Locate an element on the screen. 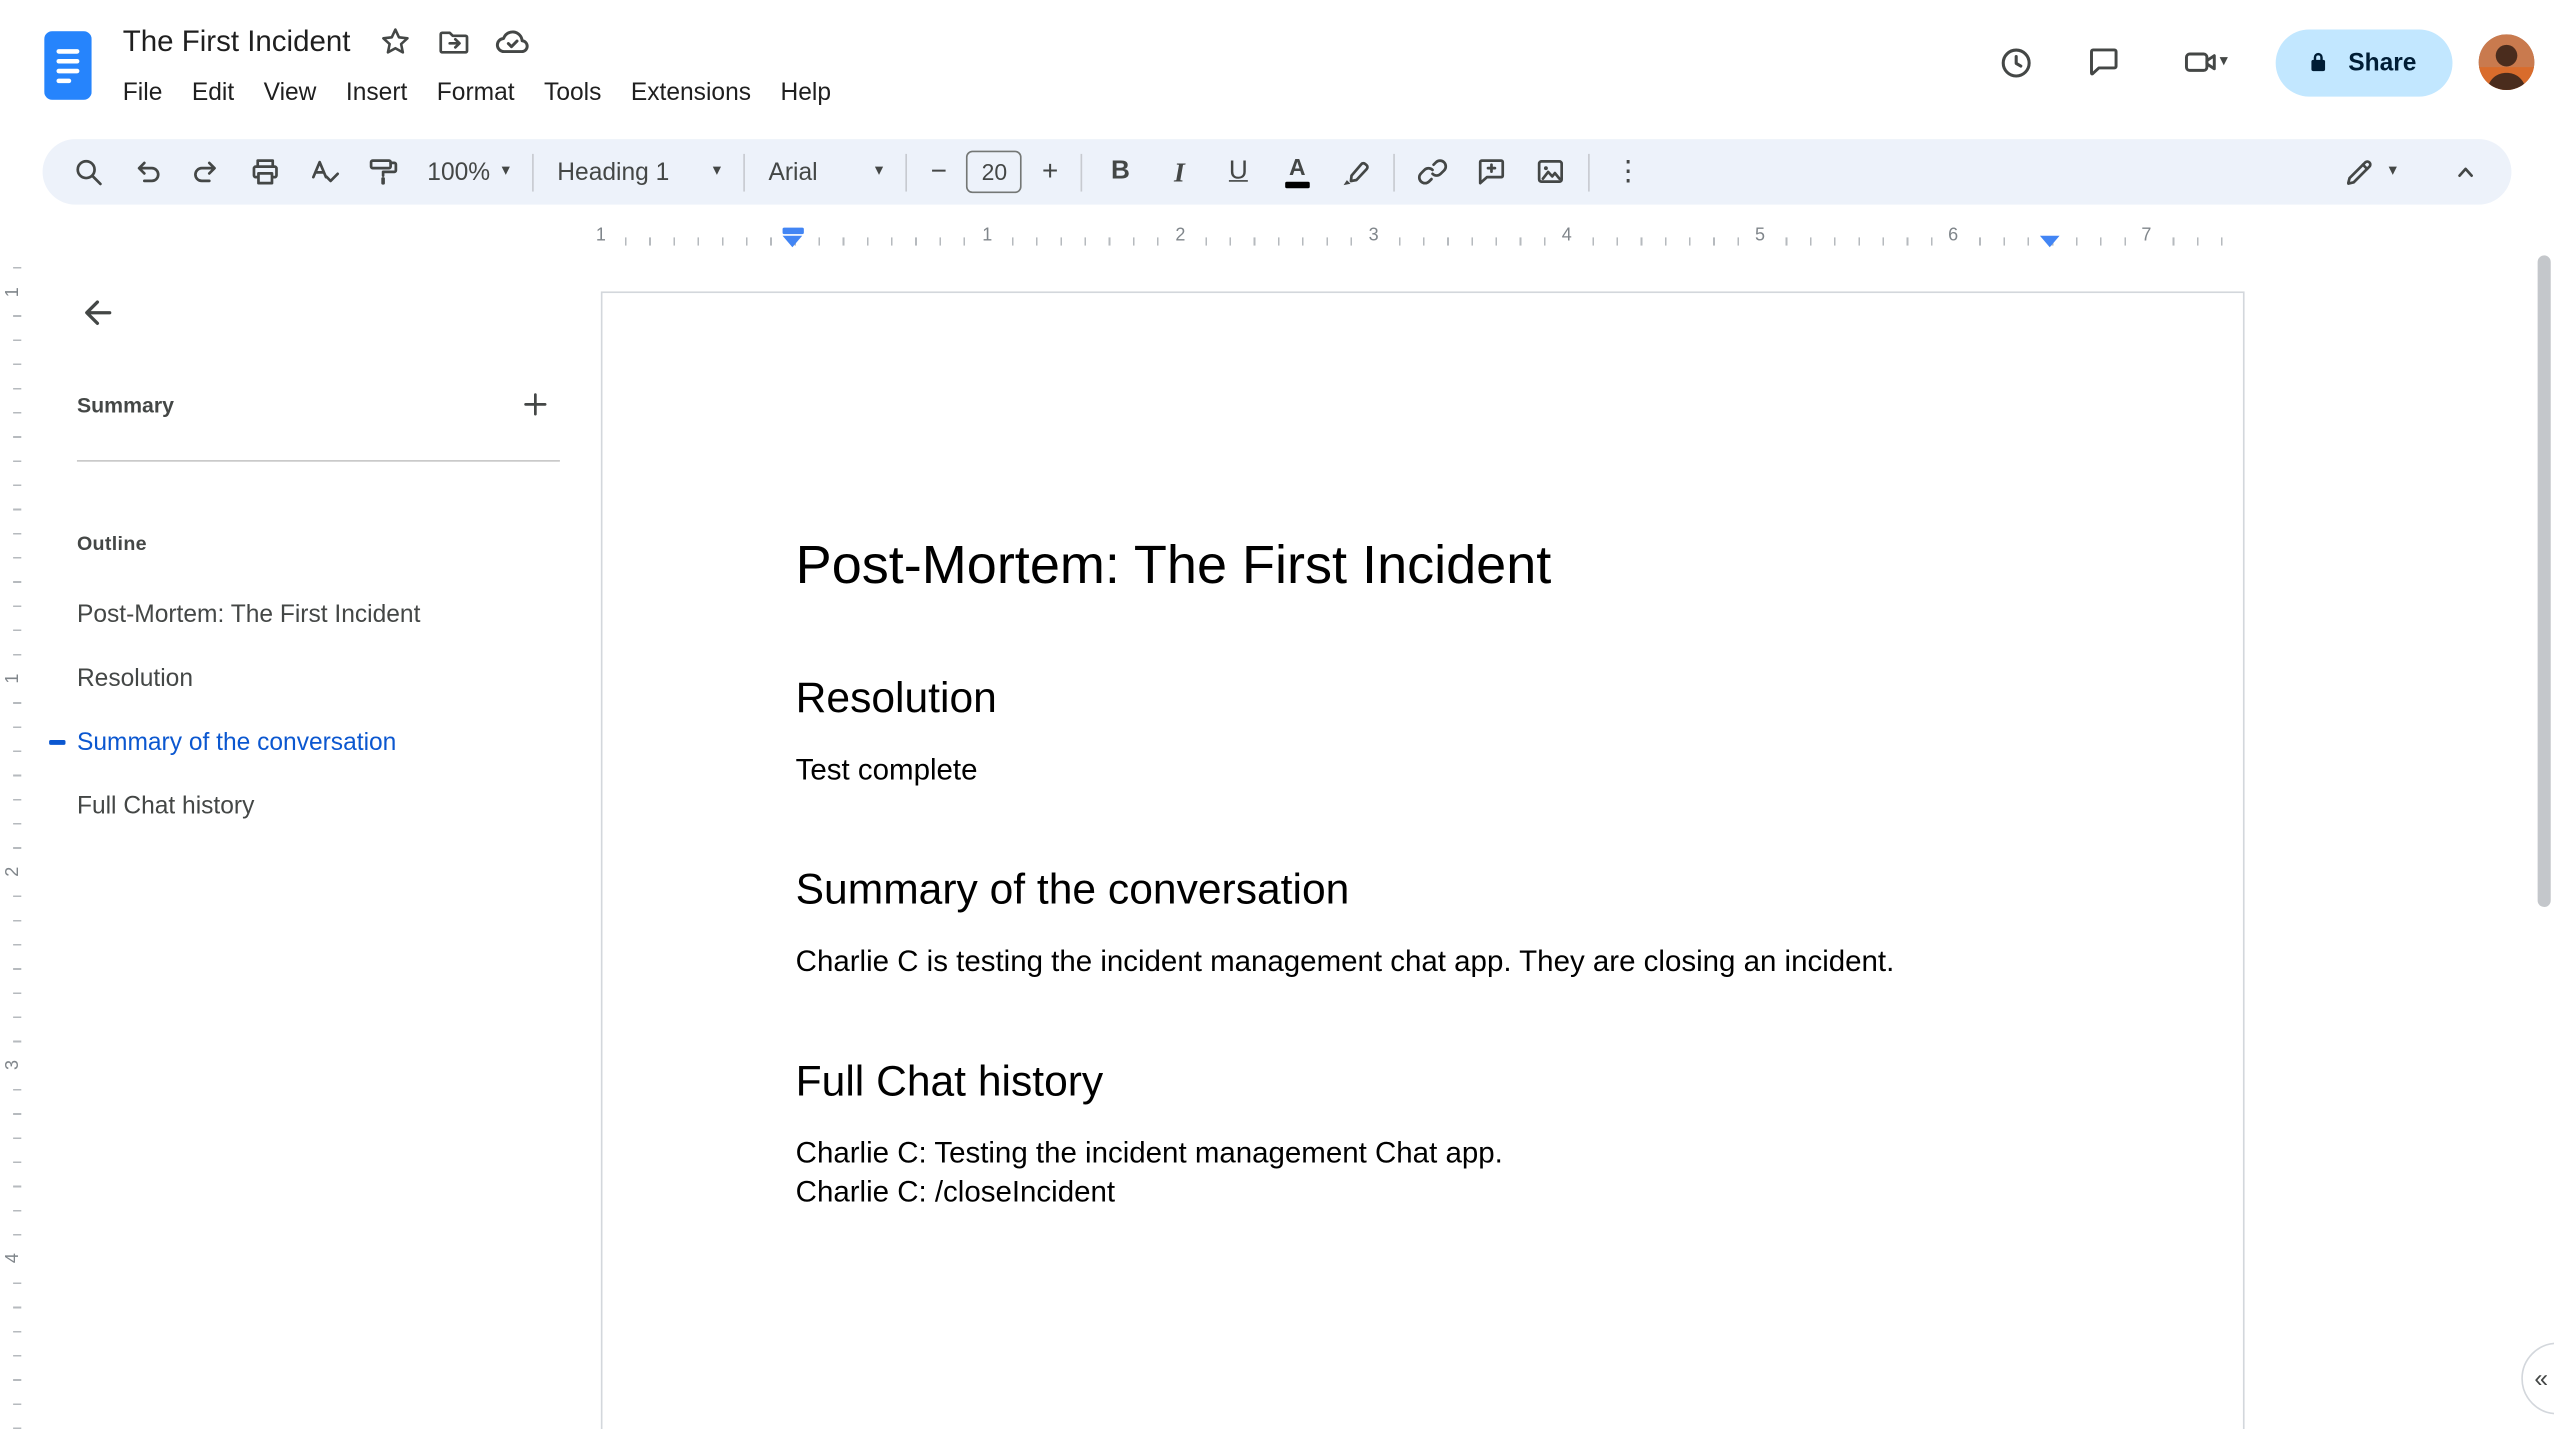 The width and height of the screenshot is (2554, 1429). ruler-ticks is located at coordinates (1415, 241).